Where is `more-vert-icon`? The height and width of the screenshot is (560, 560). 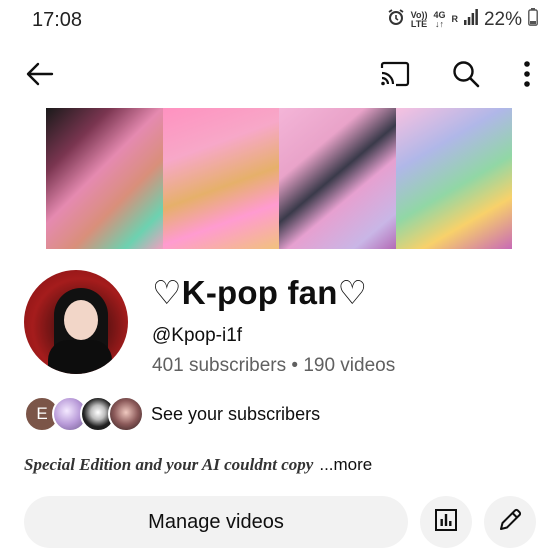 more-vert-icon is located at coordinates (527, 74).